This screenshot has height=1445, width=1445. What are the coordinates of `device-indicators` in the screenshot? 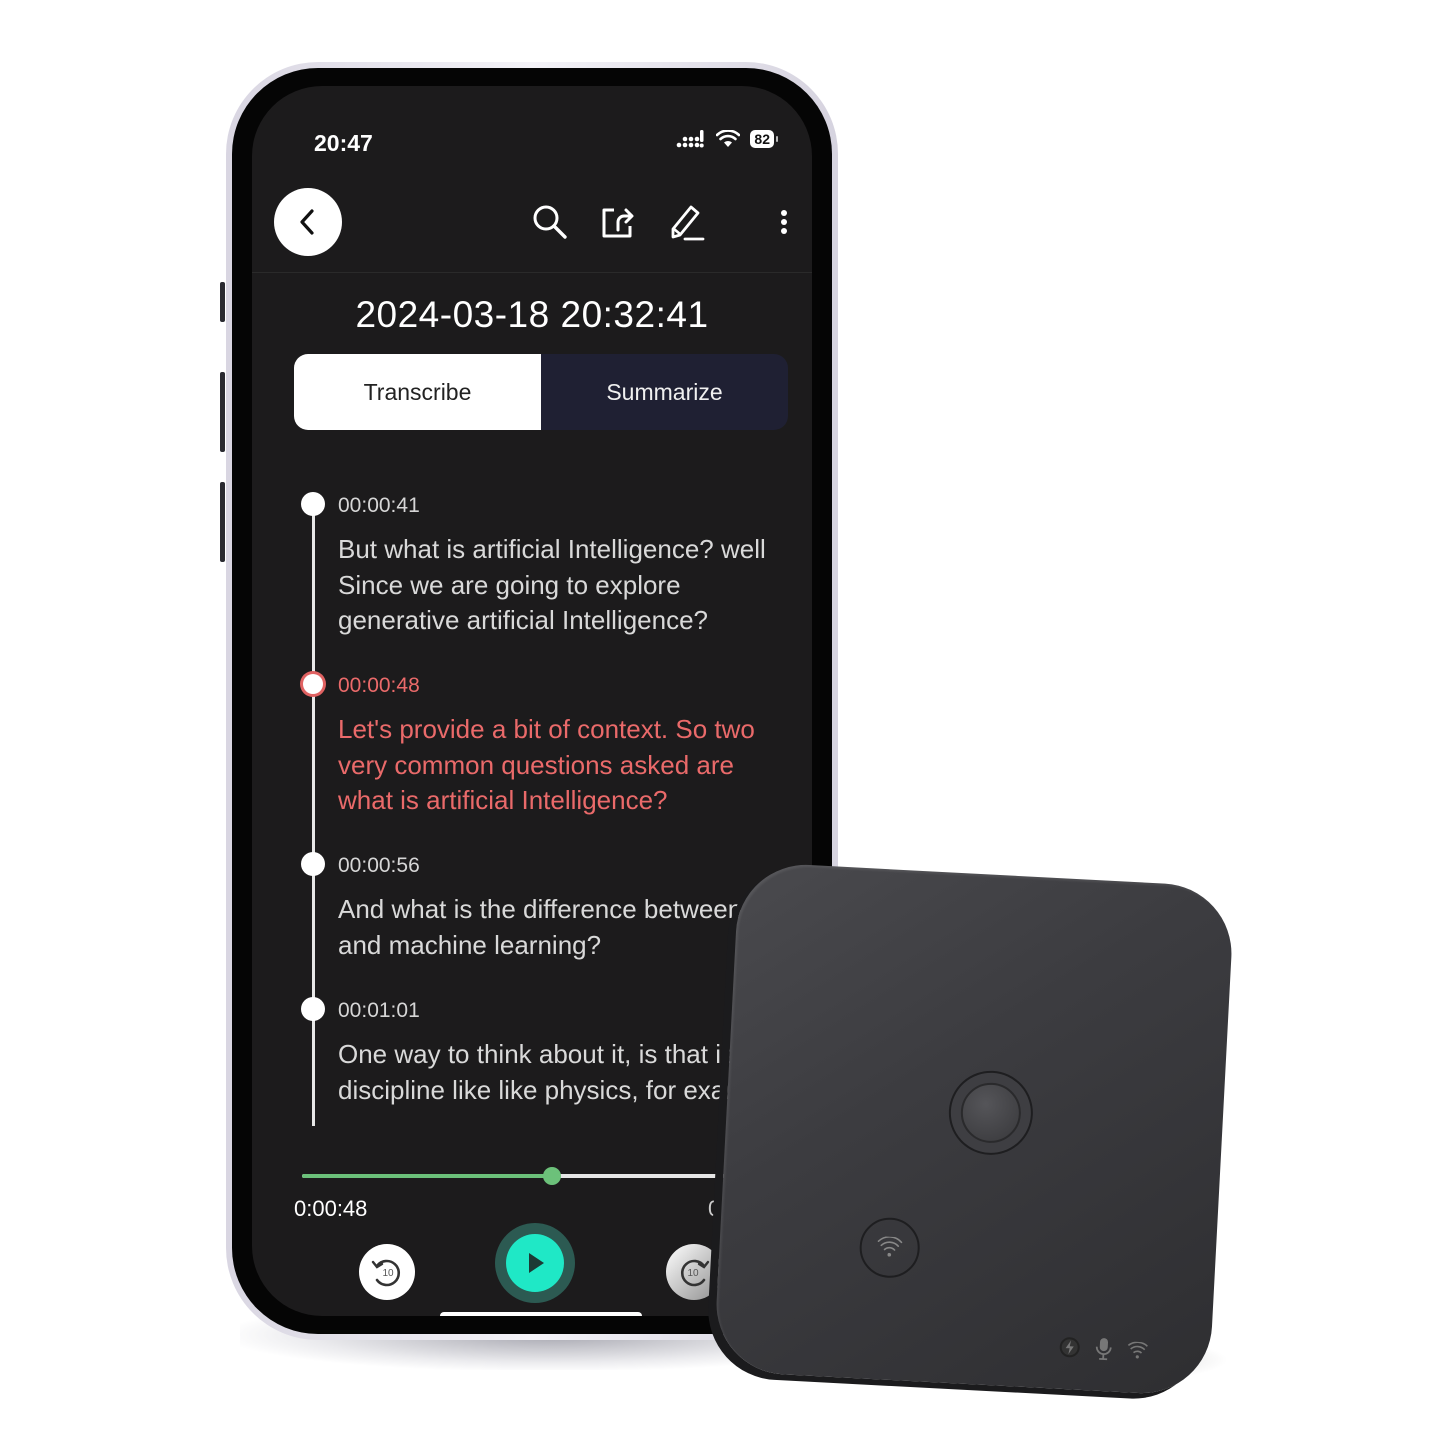 It's located at (1103, 1349).